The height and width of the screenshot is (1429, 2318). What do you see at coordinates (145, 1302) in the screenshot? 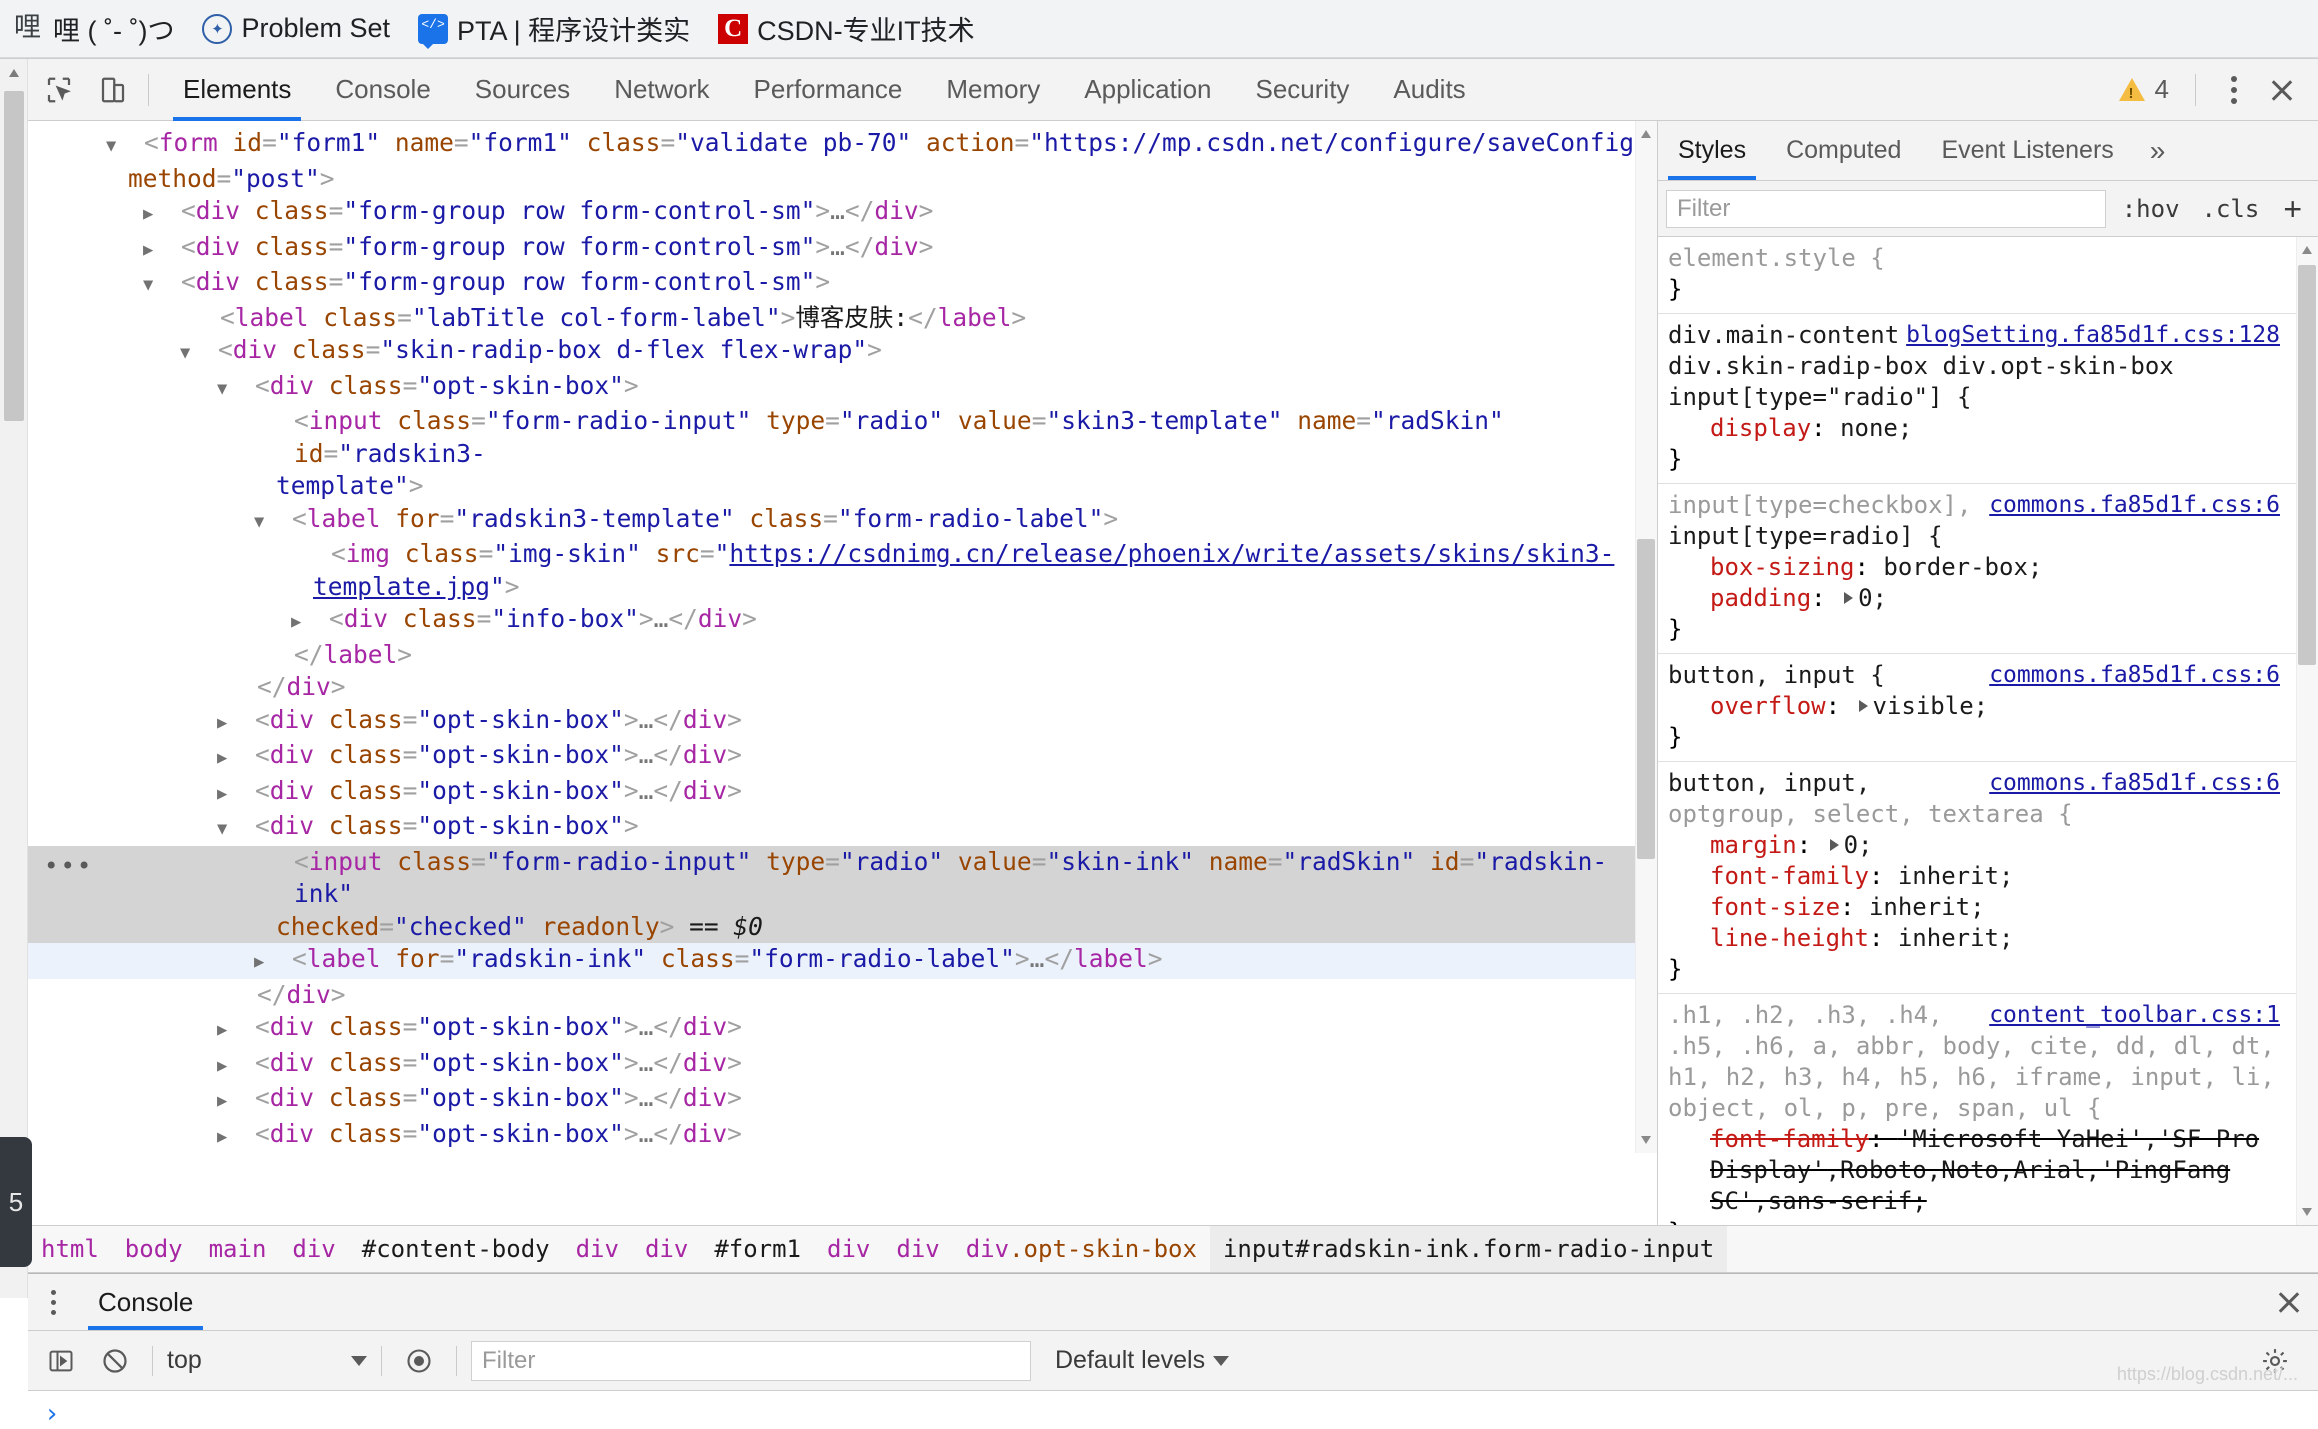
I see `drawer-tab-console: Console` at bounding box center [145, 1302].